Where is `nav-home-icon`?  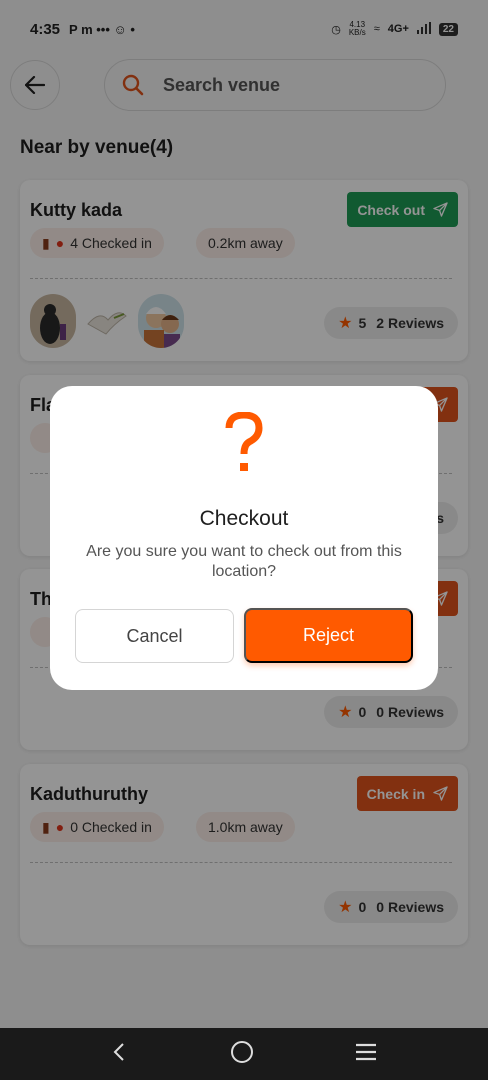 nav-home-icon is located at coordinates (242, 1054).